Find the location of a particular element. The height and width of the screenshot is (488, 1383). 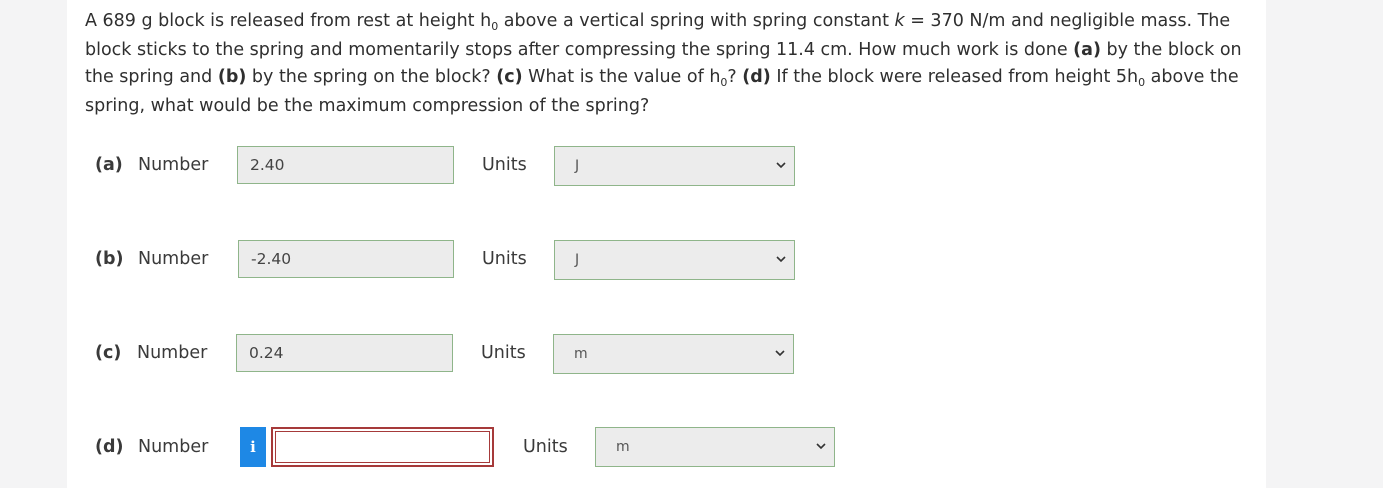

answer-input-d is located at coordinates (382, 447).